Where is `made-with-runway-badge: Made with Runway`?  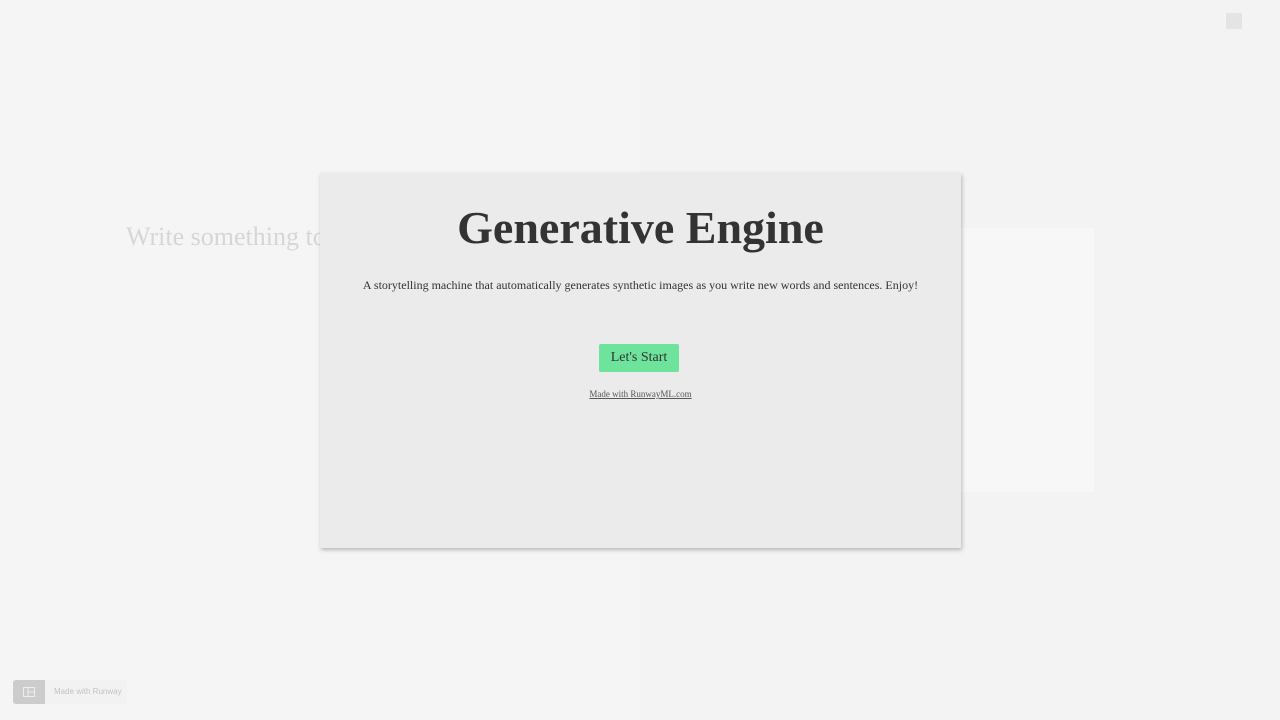 made-with-runway-badge: Made with Runway is located at coordinates (70, 692).